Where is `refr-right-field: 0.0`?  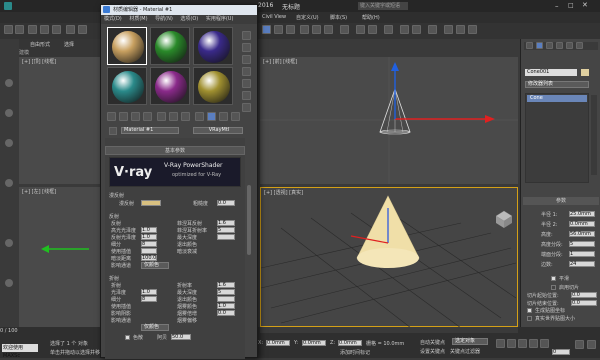 refr-right-field: 0.0 is located at coordinates (226, 313).